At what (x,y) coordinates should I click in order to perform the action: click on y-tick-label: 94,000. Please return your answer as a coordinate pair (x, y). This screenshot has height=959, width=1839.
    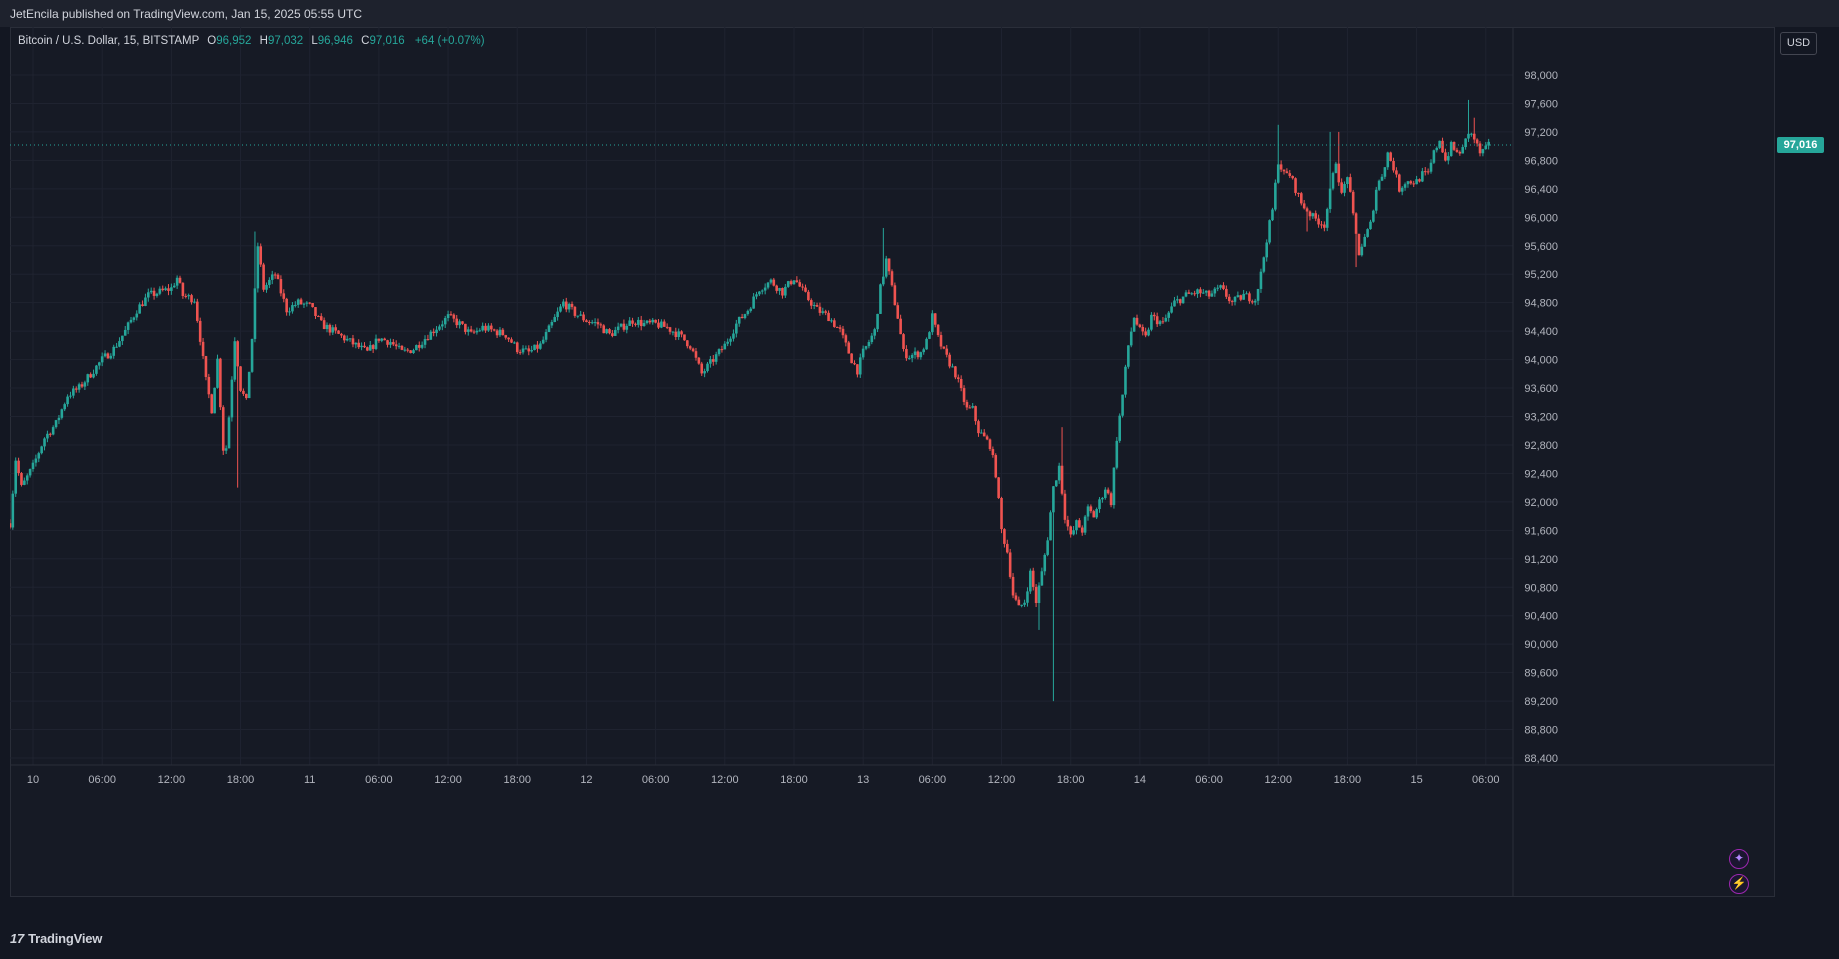
    Looking at the image, I should click on (1541, 361).